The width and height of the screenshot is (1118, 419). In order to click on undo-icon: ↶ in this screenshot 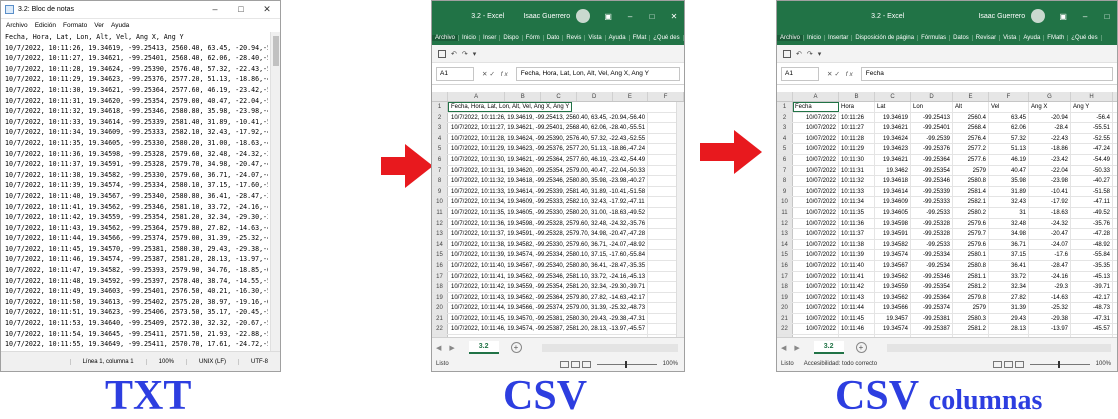, I will do `click(799, 54)`.